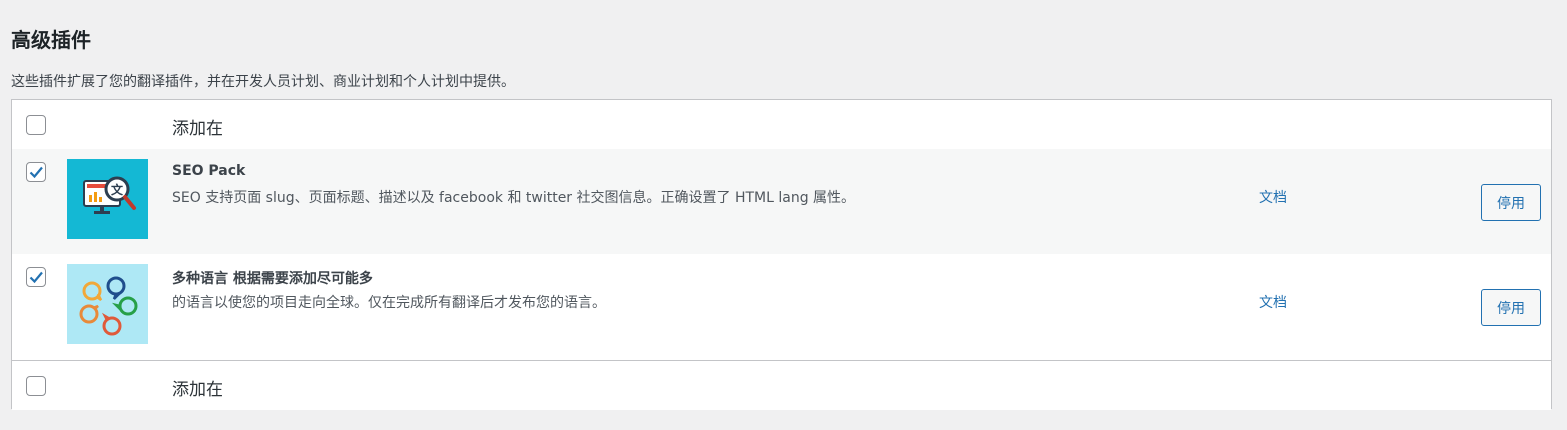  What do you see at coordinates (781, 385) in the screenshot?
I see `table-footer-row: 添加在` at bounding box center [781, 385].